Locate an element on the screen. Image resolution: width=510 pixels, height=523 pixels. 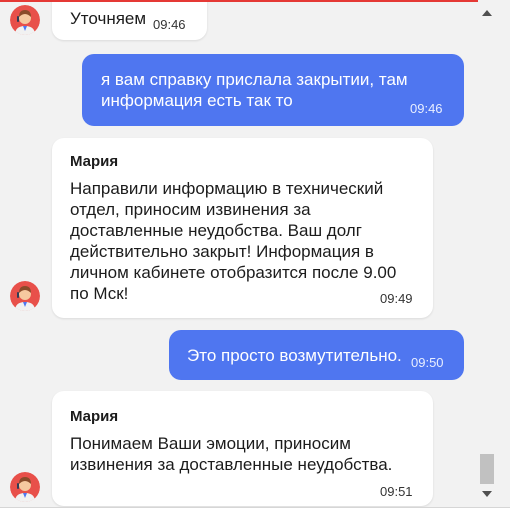
bottom-input-area is located at coordinates (255, 515).